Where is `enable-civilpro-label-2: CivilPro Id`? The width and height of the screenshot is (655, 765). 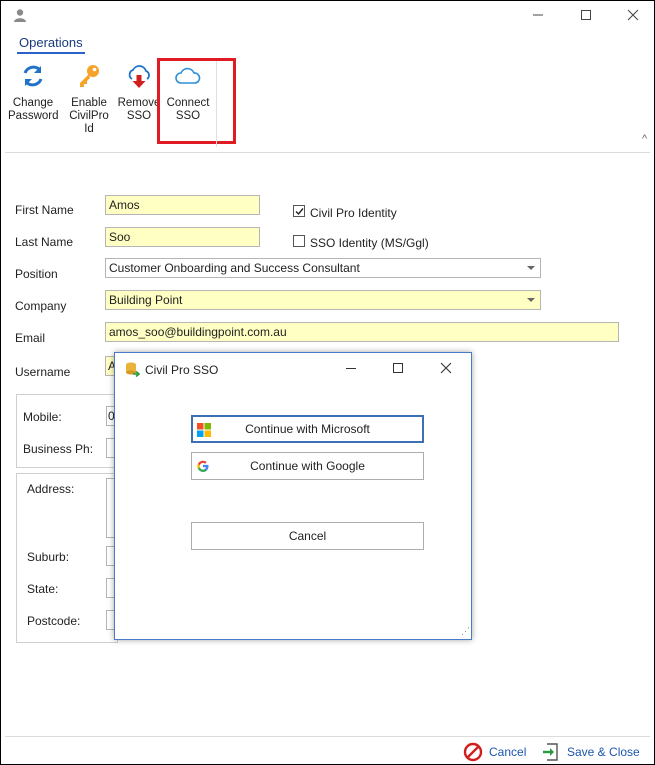
enable-civilpro-label-2: CivilPro Id is located at coordinates (89, 122).